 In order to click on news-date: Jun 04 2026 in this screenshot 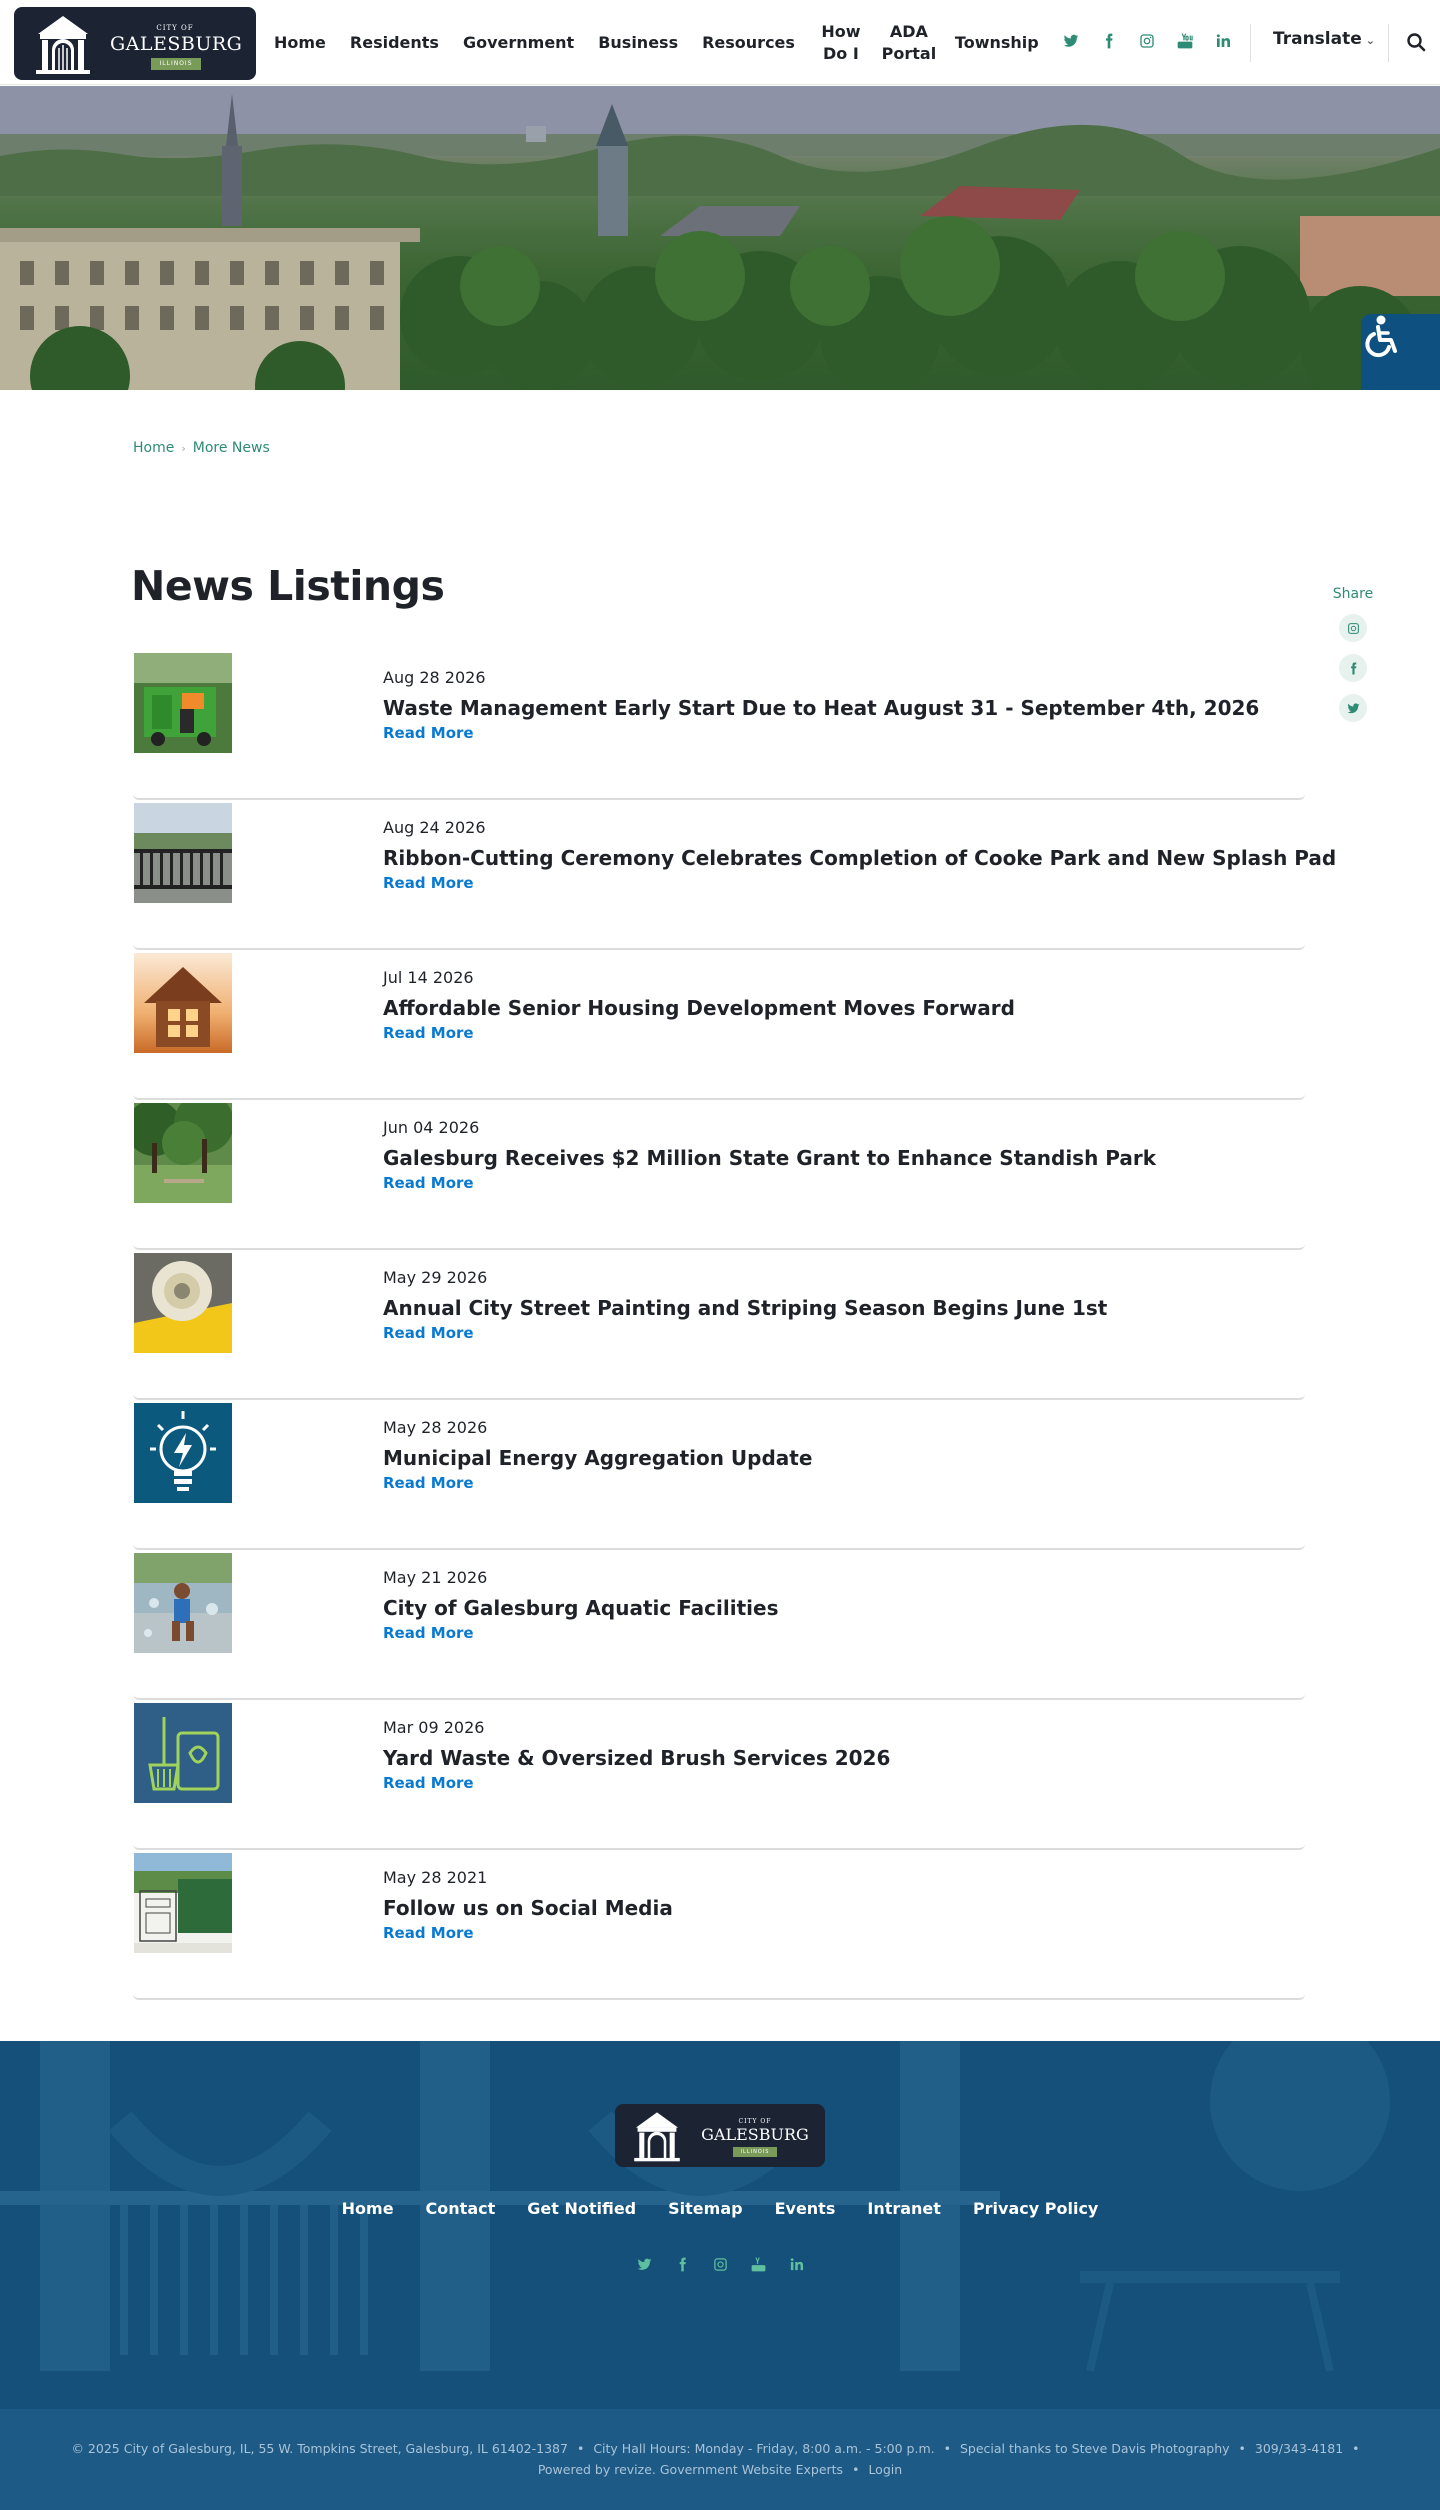, I will do `click(431, 1127)`.